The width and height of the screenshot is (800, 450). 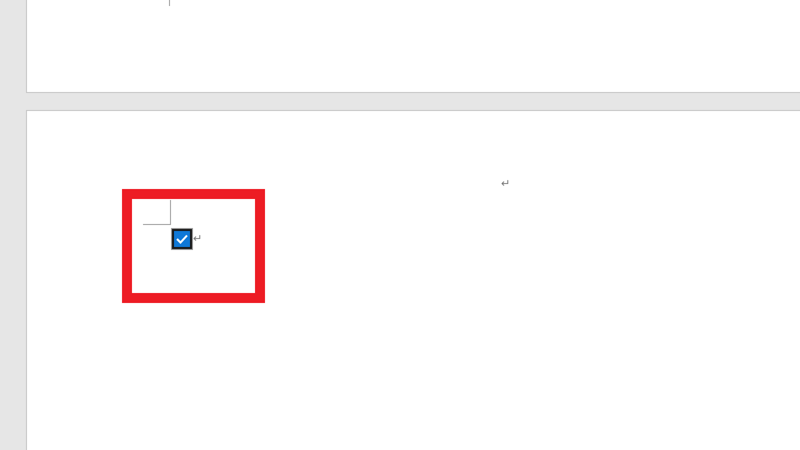 I want to click on check-icon, so click(x=182, y=239).